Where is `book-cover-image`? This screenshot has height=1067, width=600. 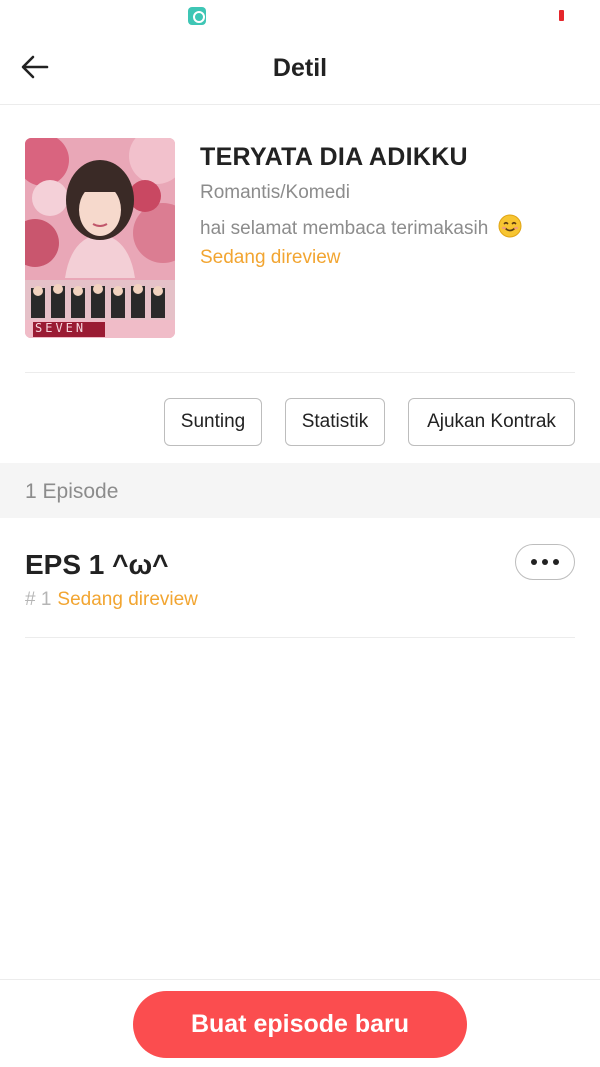
book-cover-image is located at coordinates (100, 238).